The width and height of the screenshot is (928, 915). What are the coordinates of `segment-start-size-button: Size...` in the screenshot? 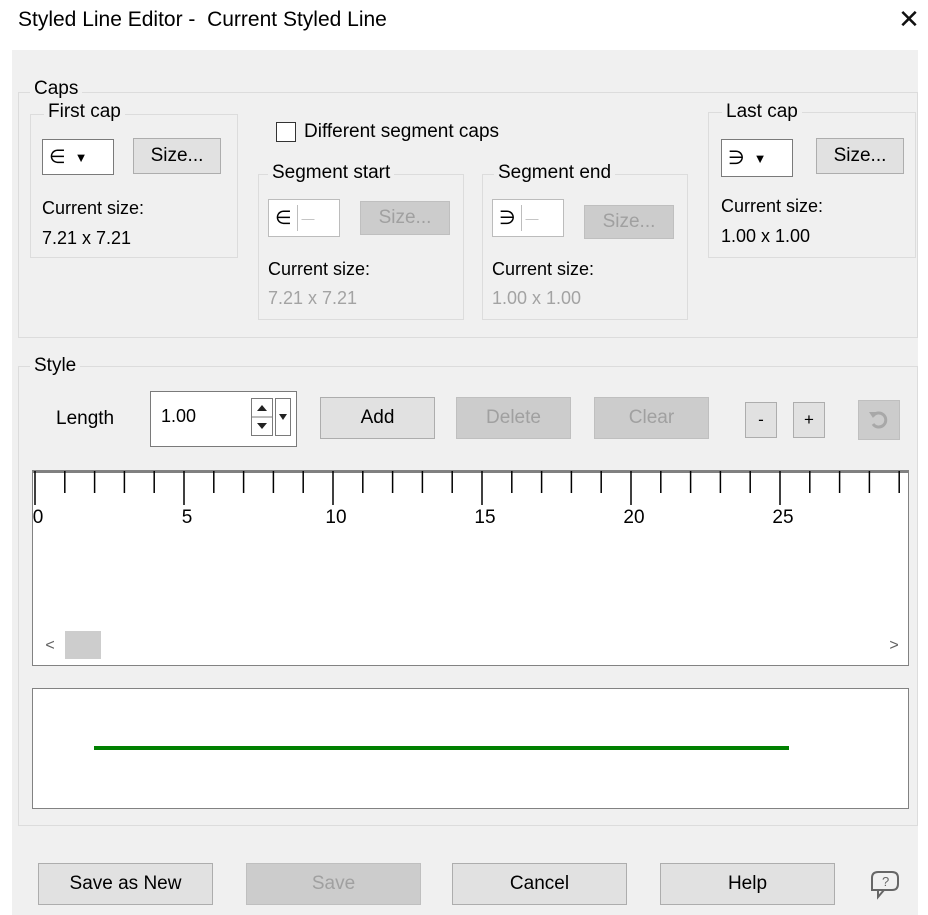 It's located at (405, 218).